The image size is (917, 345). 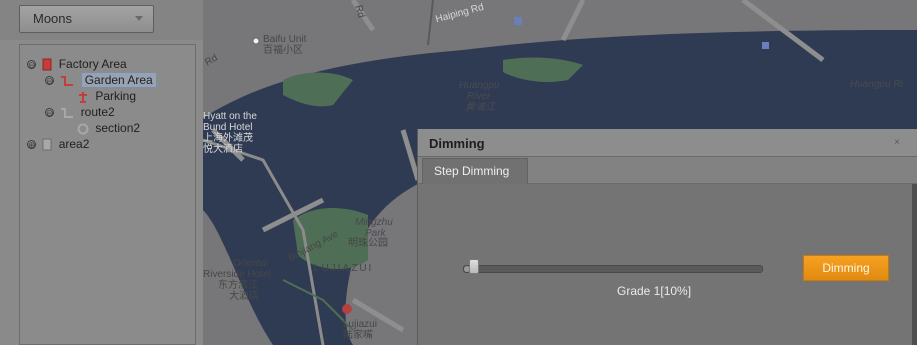 I want to click on metro-station-icon, so click(x=347, y=309).